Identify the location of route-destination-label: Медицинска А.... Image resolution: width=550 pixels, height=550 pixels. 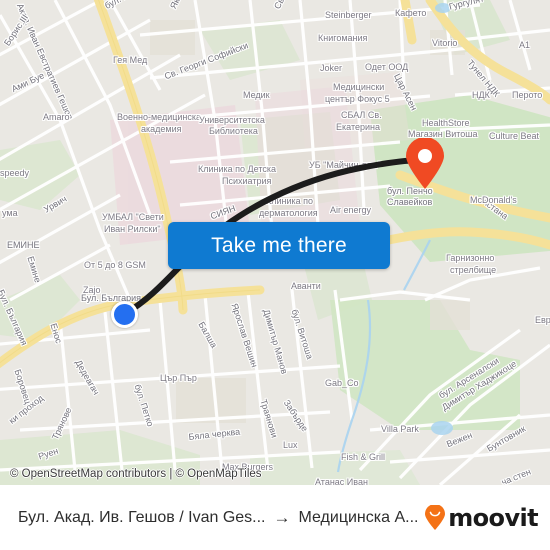
(358, 517).